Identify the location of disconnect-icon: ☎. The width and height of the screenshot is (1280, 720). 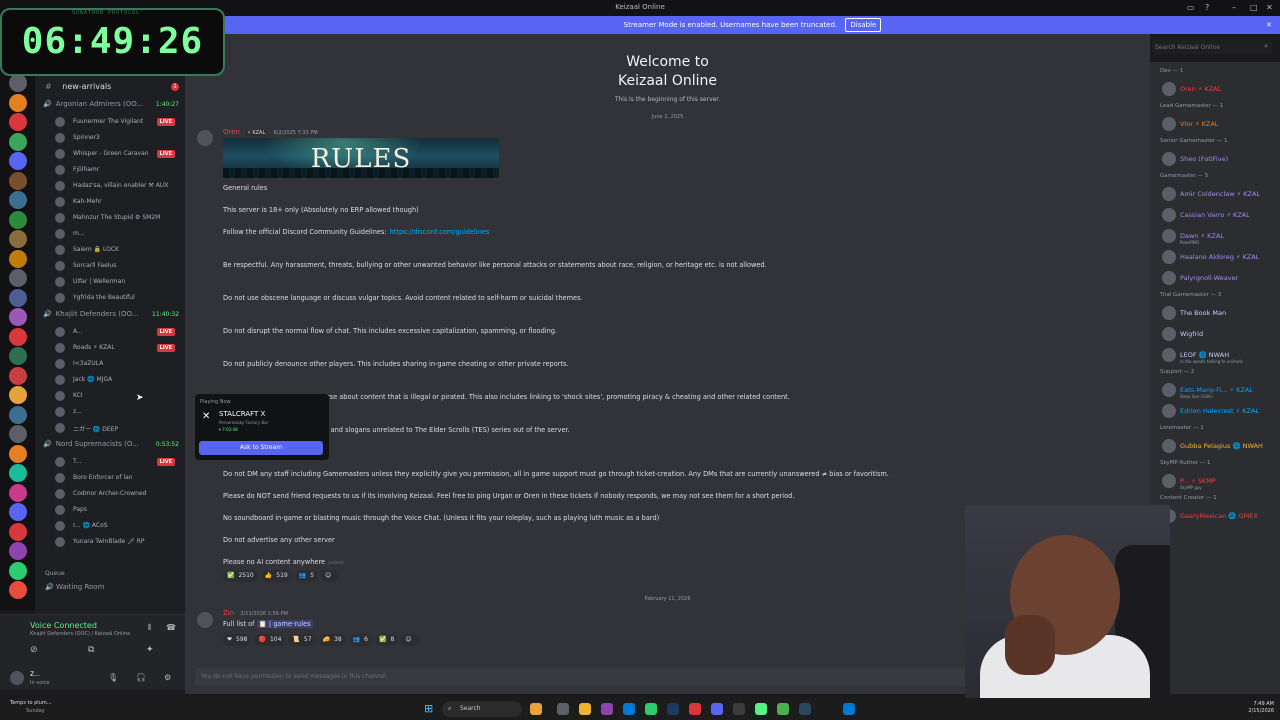
(171, 627).